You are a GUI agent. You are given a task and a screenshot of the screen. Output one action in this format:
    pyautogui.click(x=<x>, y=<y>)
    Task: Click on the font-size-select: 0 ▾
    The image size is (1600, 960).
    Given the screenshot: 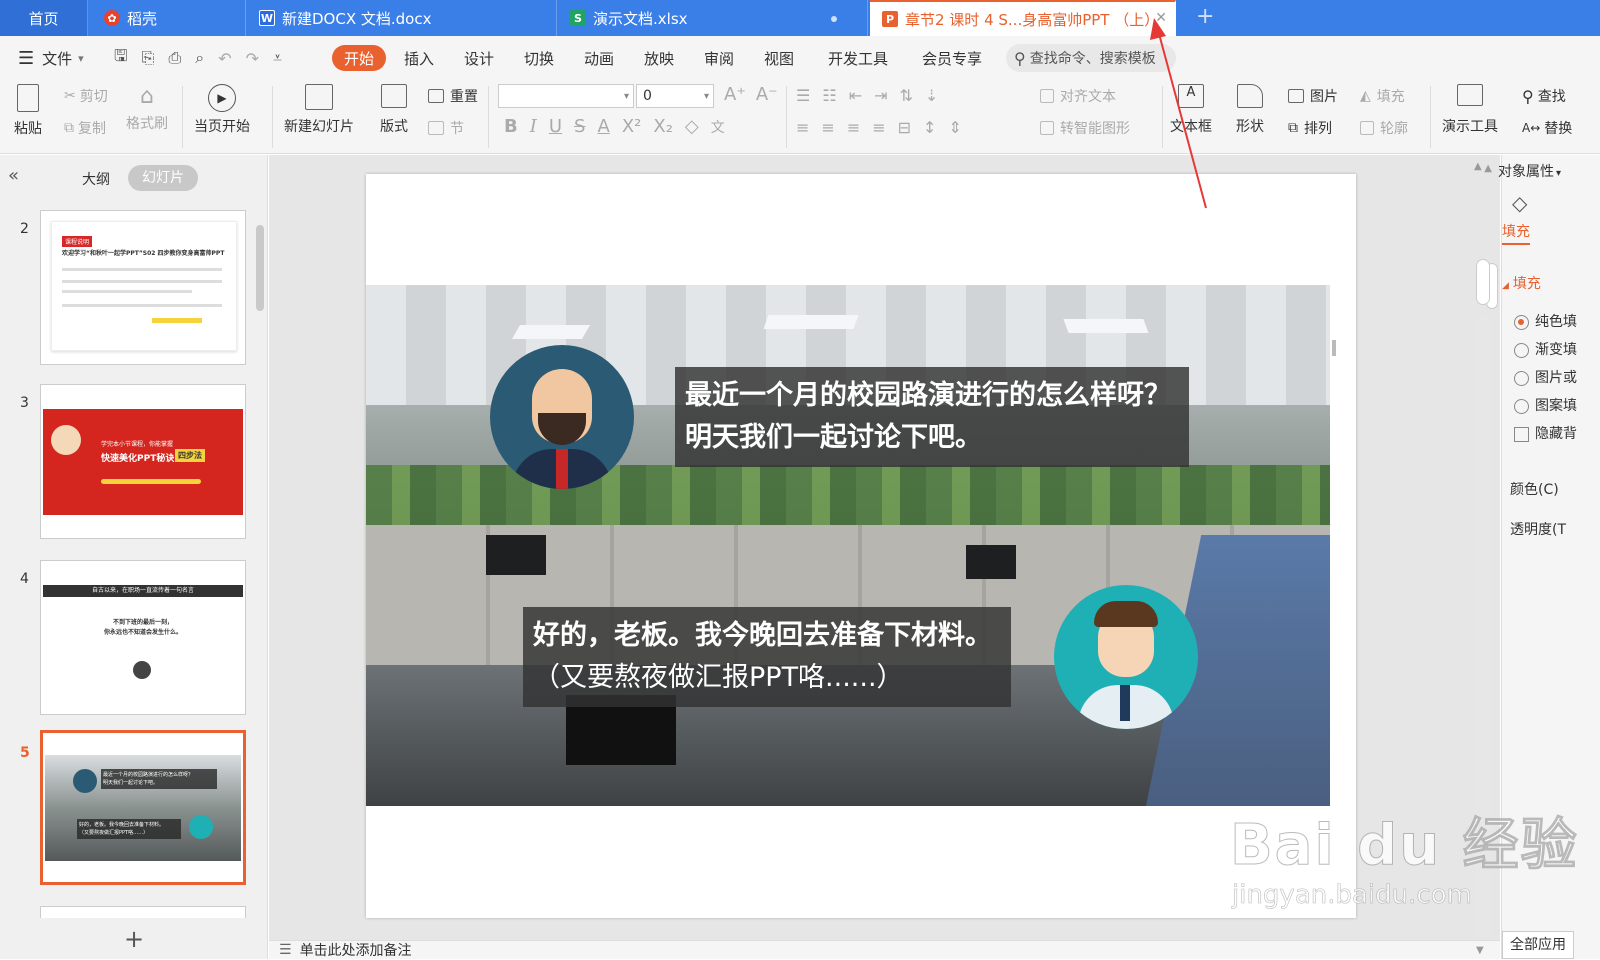 What is the action you would take?
    pyautogui.click(x=675, y=96)
    